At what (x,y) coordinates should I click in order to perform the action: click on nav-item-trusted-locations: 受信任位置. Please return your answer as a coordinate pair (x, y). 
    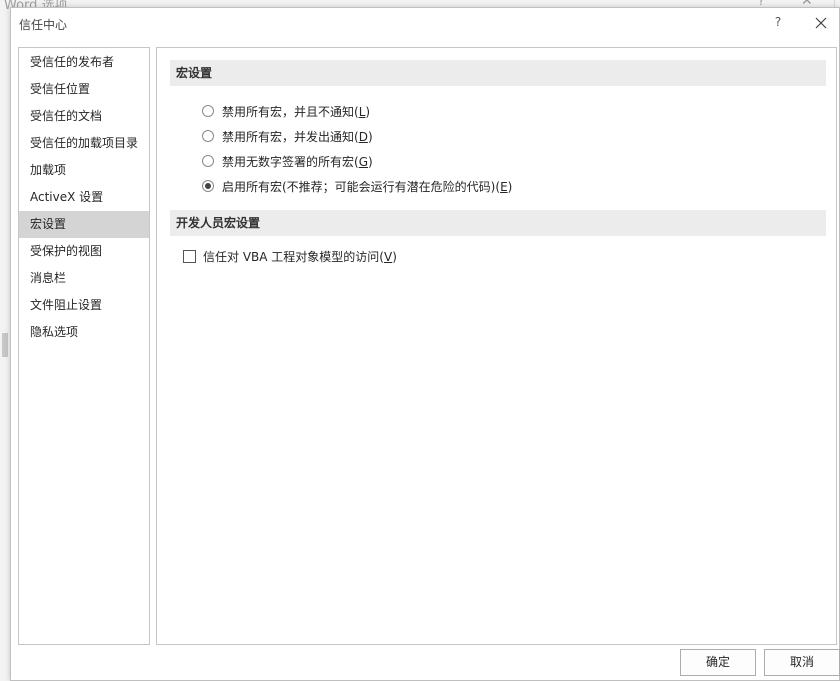
    Looking at the image, I should click on (84, 89).